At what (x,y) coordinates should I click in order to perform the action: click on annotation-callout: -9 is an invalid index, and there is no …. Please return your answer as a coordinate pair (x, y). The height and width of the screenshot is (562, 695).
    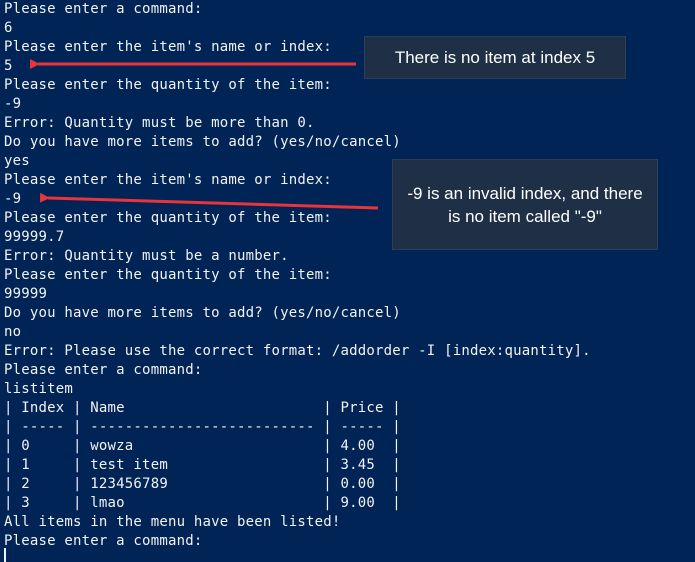
    Looking at the image, I should click on (525, 204).